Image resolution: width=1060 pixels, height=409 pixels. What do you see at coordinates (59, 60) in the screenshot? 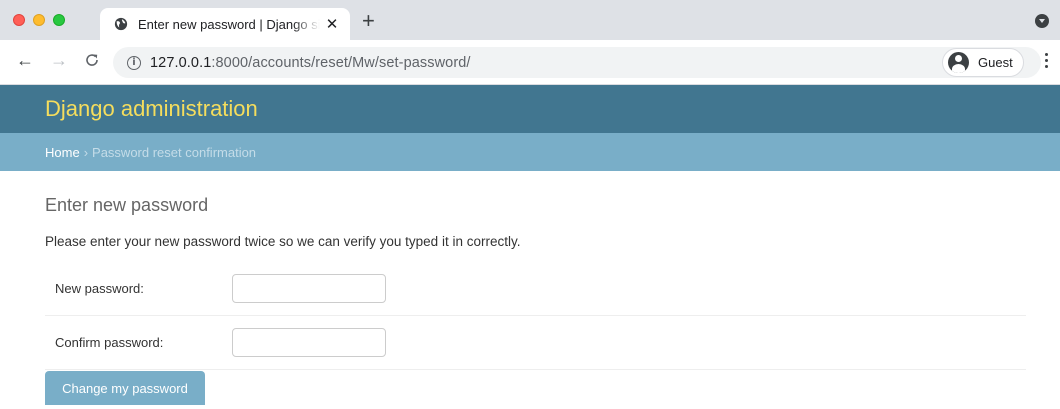
I see `forward-icon: →` at bounding box center [59, 60].